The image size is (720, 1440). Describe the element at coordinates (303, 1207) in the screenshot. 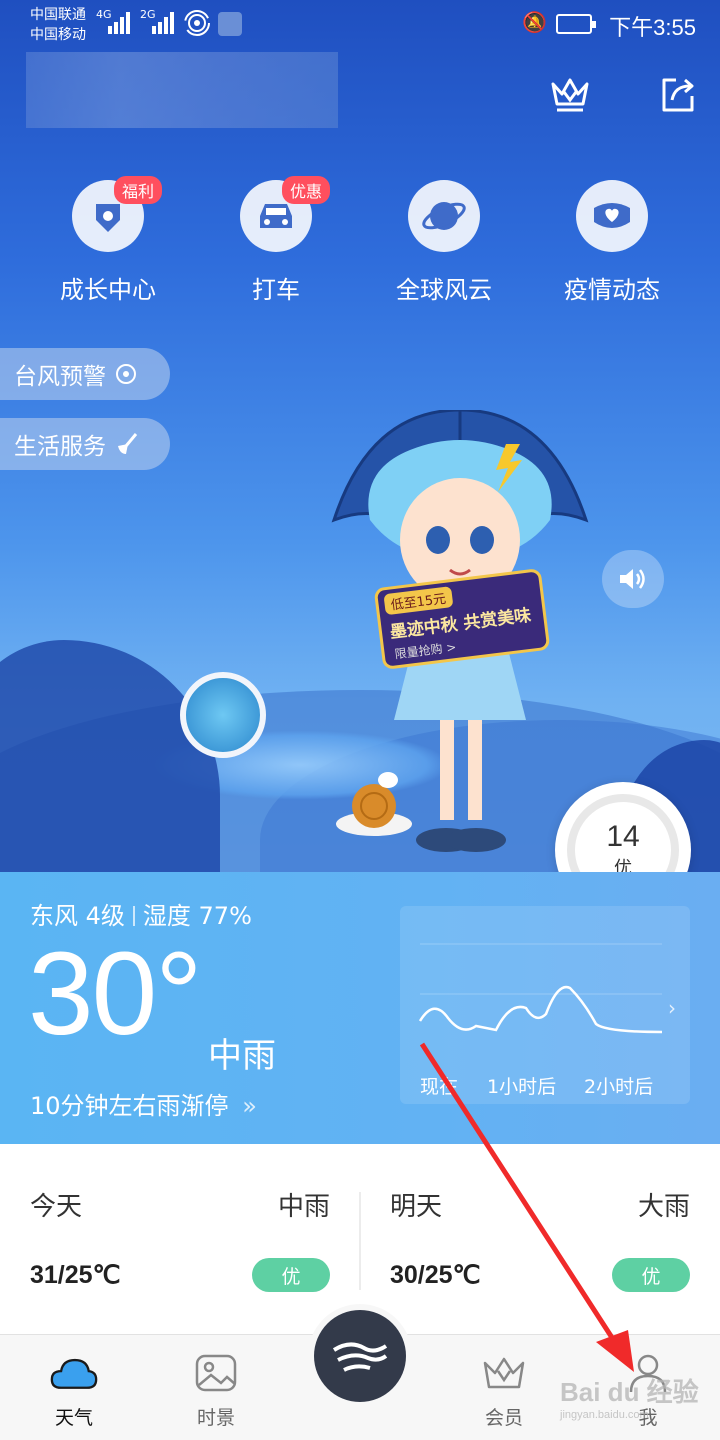

I see `forecast-condition: 中雨` at that location.